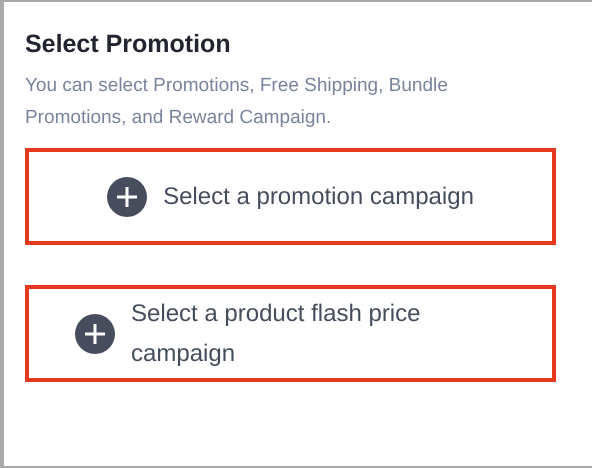 Image resolution: width=592 pixels, height=468 pixels. Describe the element at coordinates (128, 44) in the screenshot. I see `panel-title: Select Promotion` at that location.